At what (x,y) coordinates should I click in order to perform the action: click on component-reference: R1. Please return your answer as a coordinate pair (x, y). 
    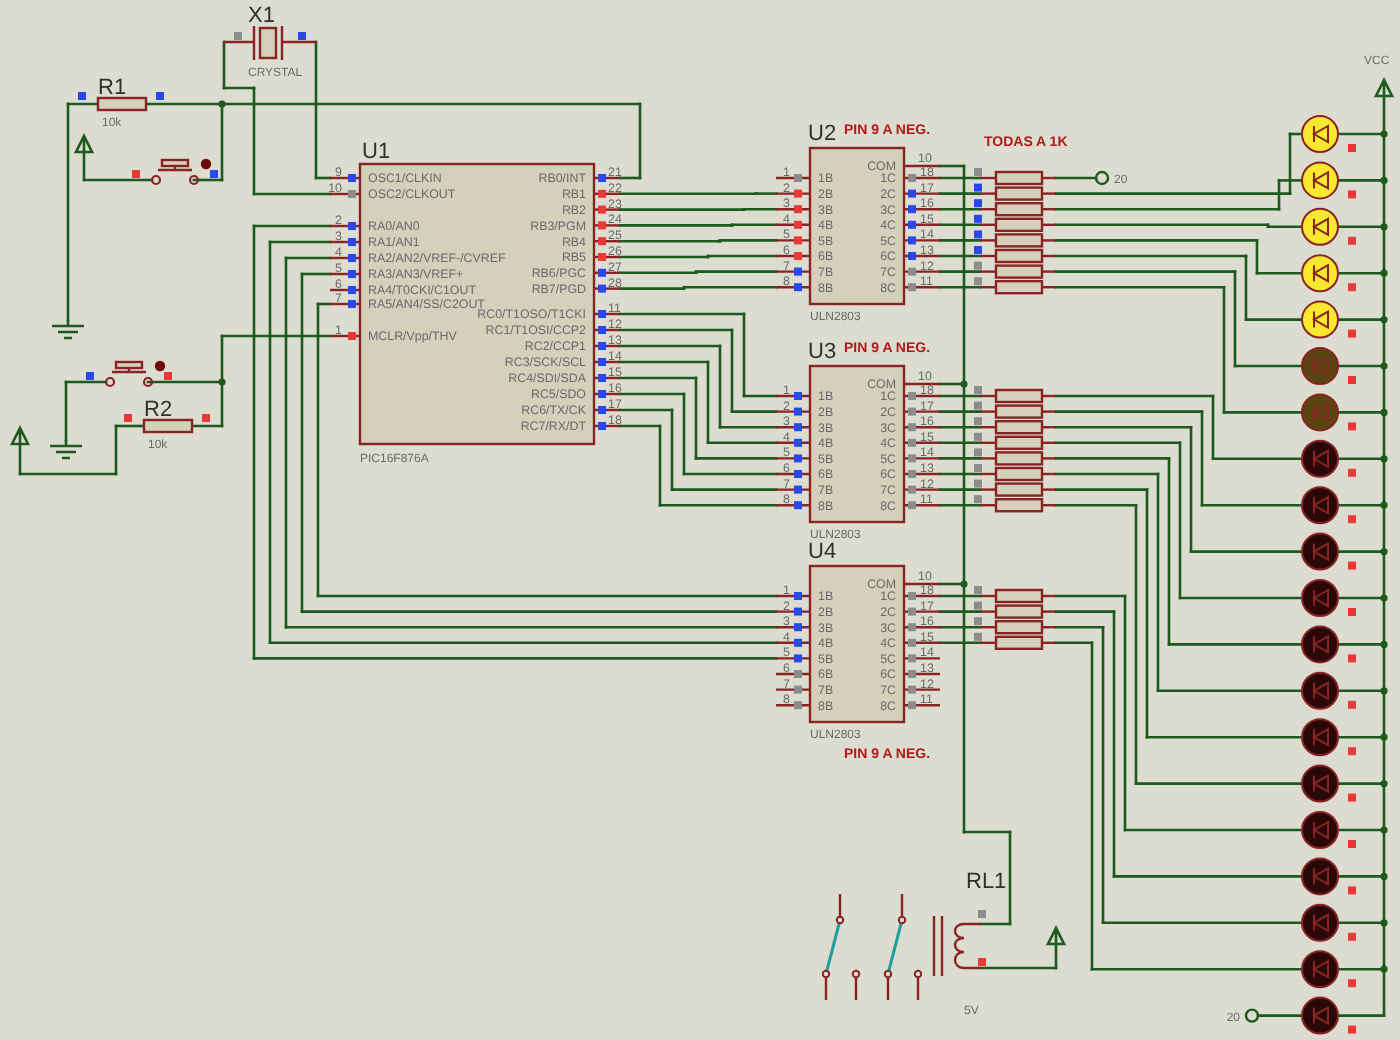
    Looking at the image, I should click on (112, 88).